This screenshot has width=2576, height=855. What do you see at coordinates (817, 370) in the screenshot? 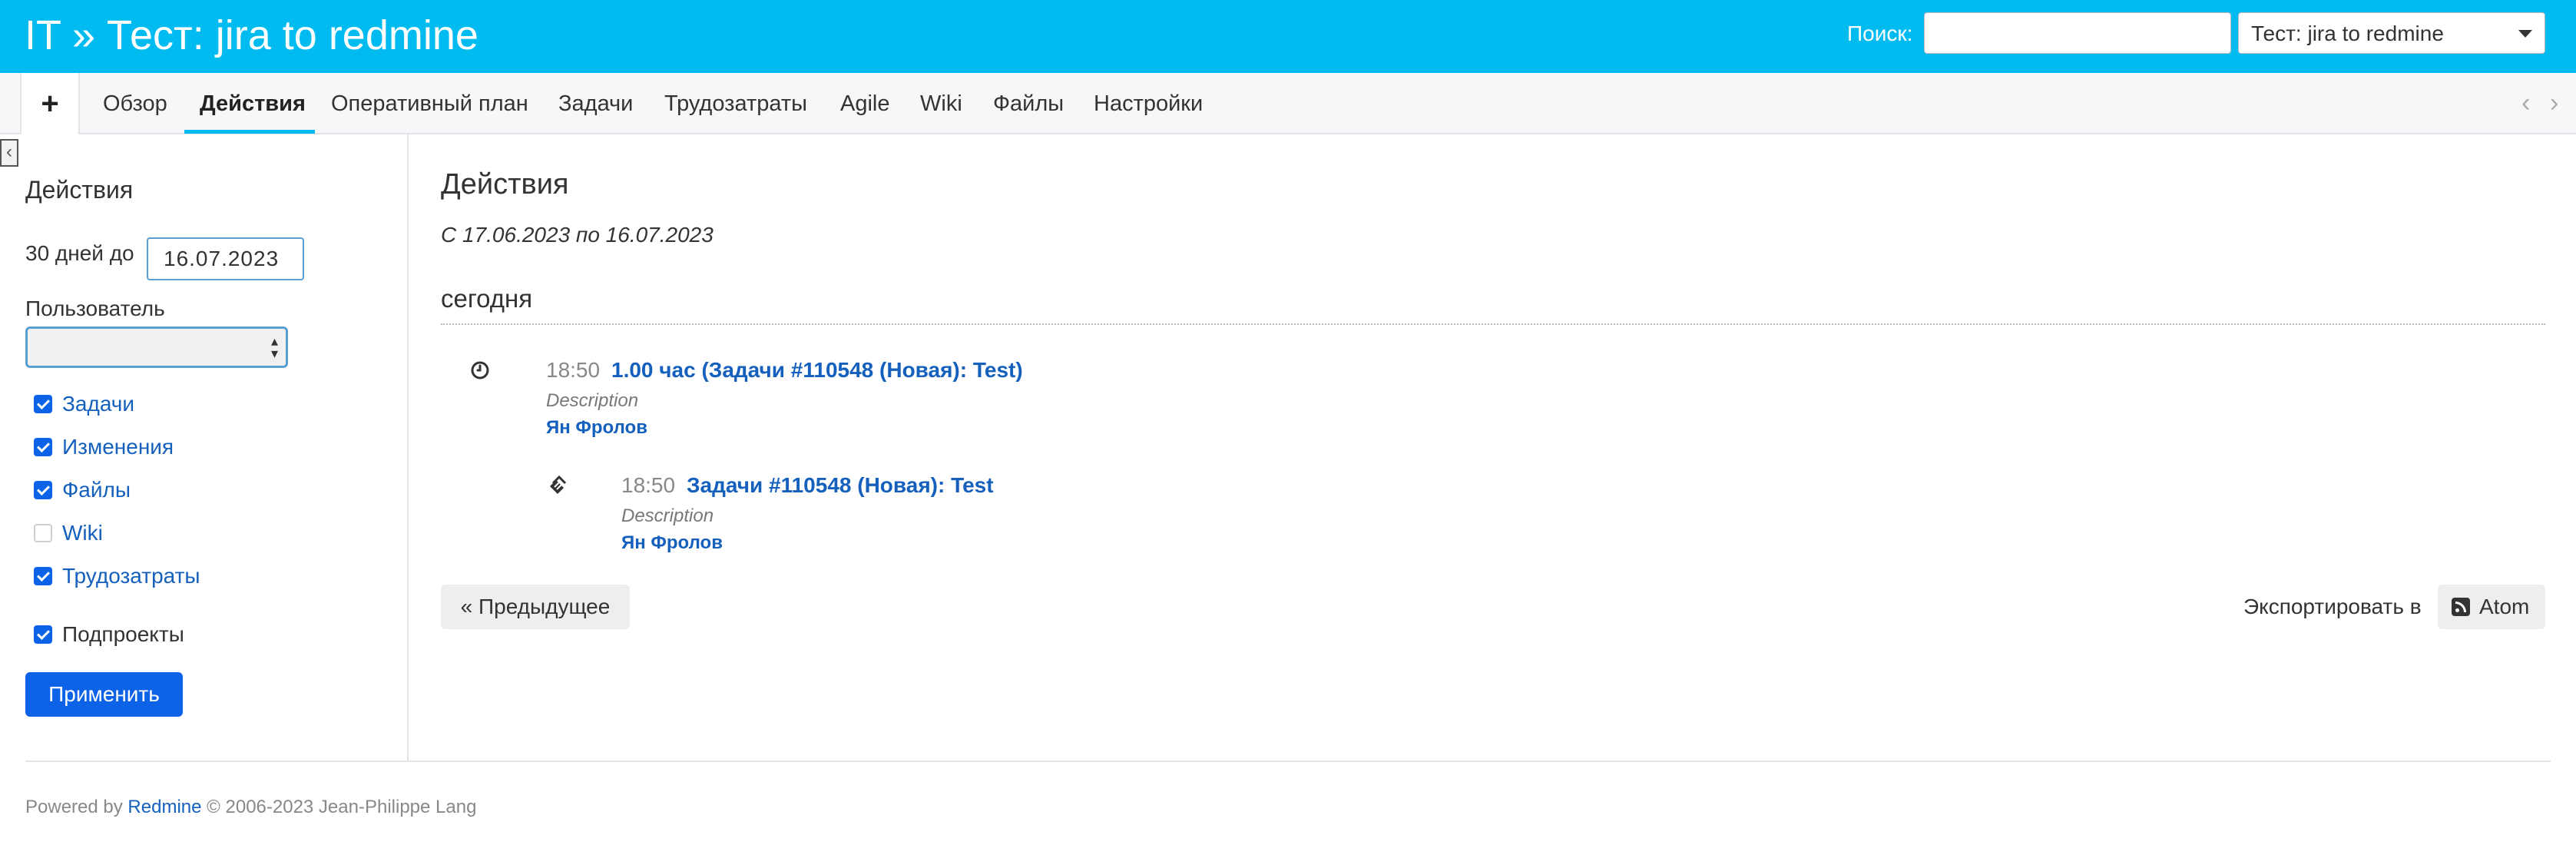
I see `event-title-link: 1.00 час (Задачи #110548 (Новая): Test)` at bounding box center [817, 370].